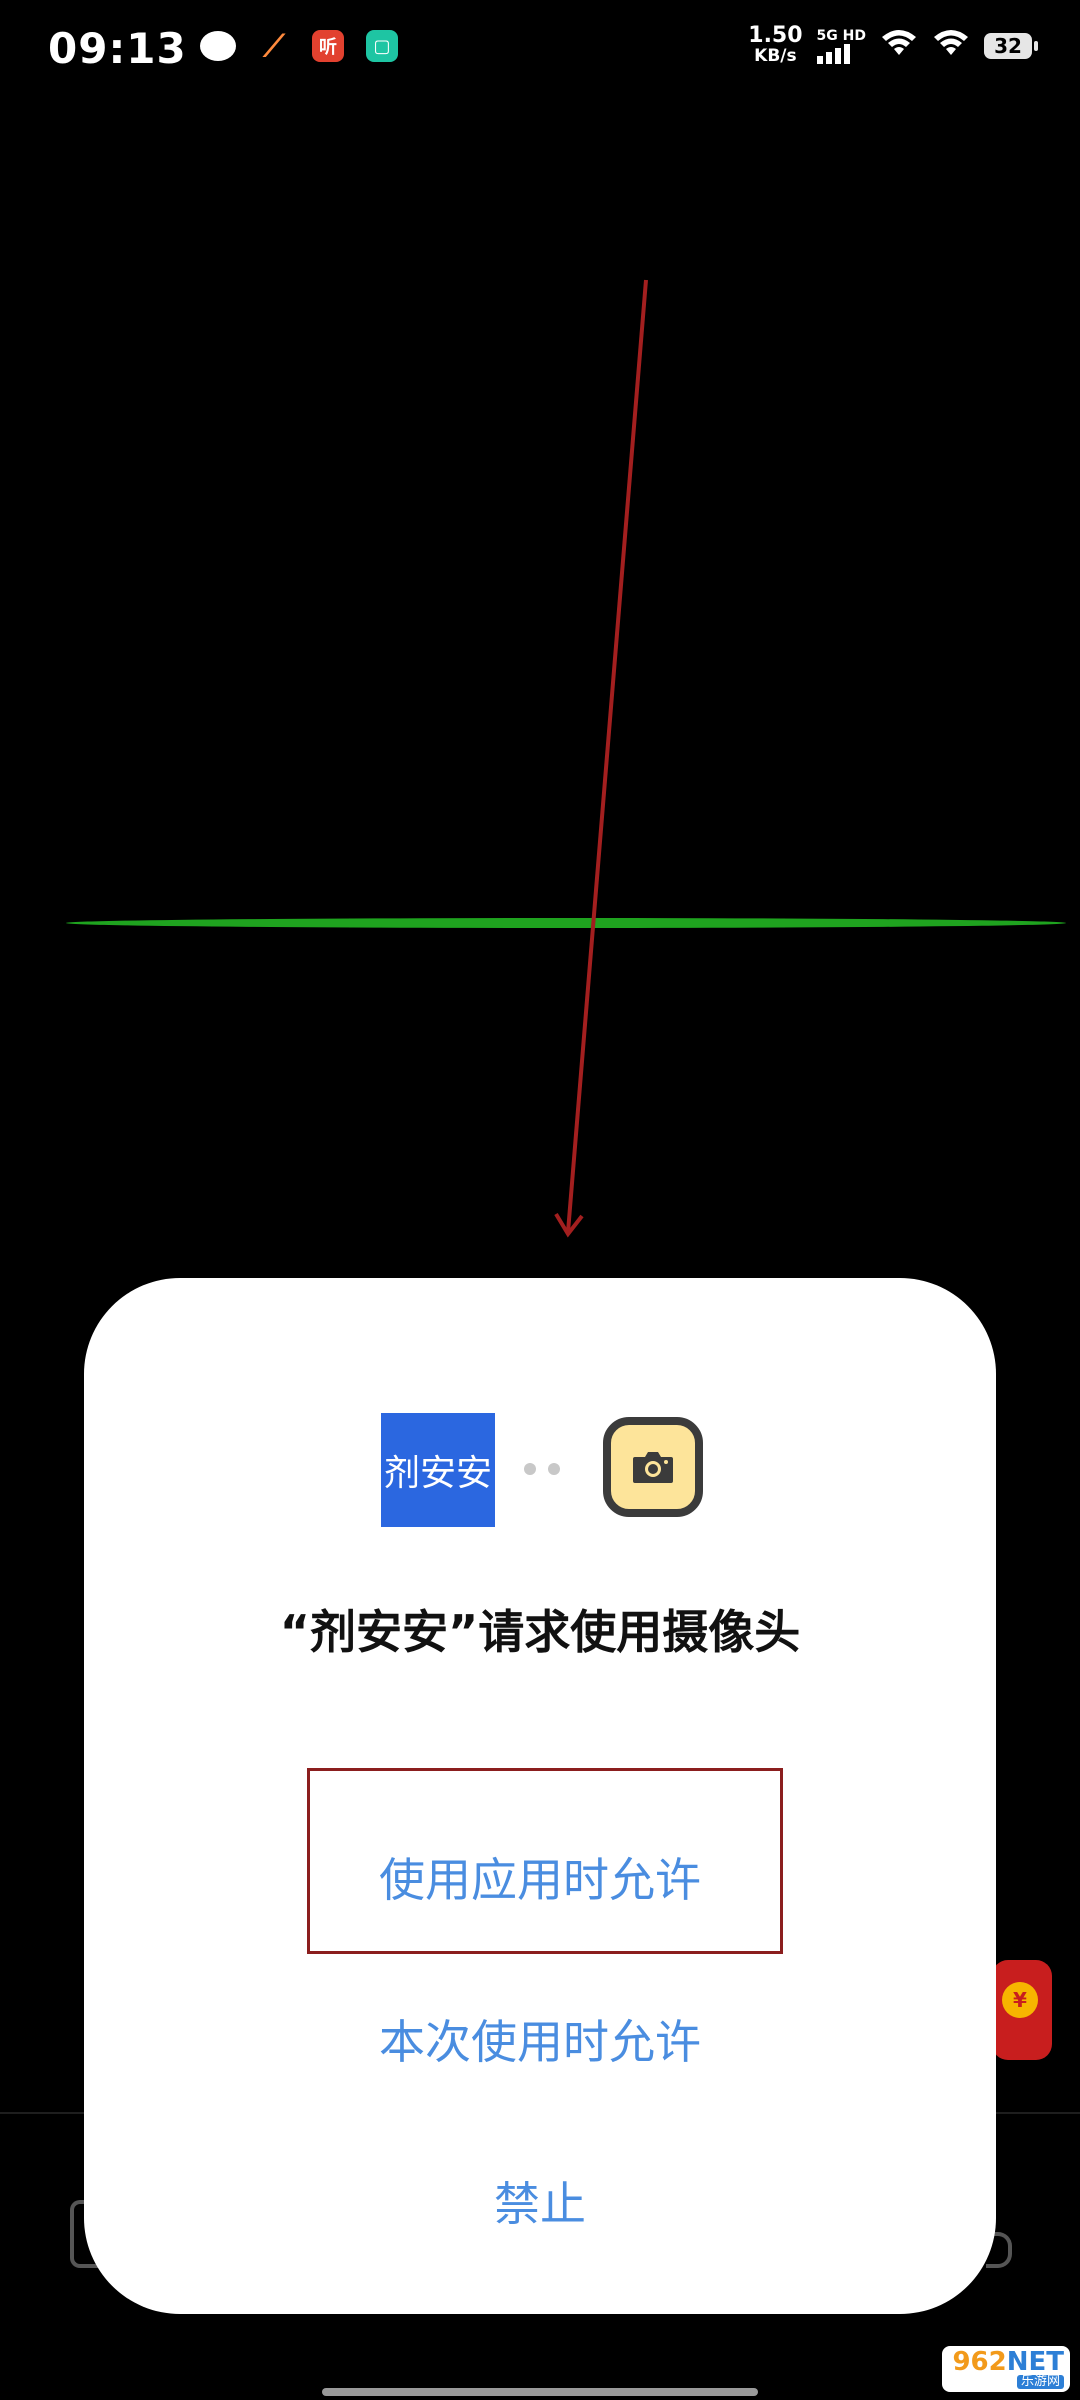 Image resolution: width=1080 pixels, height=2400 pixels. What do you see at coordinates (607, 756) in the screenshot?
I see `annotation-arrow-shaft` at bounding box center [607, 756].